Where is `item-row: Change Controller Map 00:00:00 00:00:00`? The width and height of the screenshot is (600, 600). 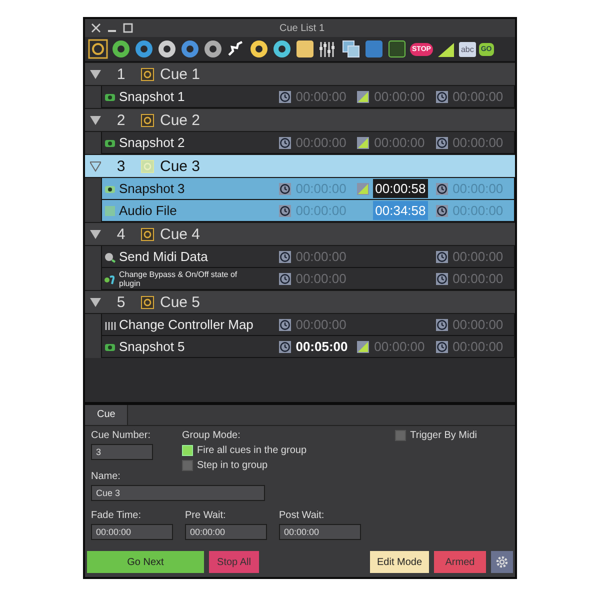
item-row: Change Controller Map 00:00:00 00:00:00 is located at coordinates (308, 325).